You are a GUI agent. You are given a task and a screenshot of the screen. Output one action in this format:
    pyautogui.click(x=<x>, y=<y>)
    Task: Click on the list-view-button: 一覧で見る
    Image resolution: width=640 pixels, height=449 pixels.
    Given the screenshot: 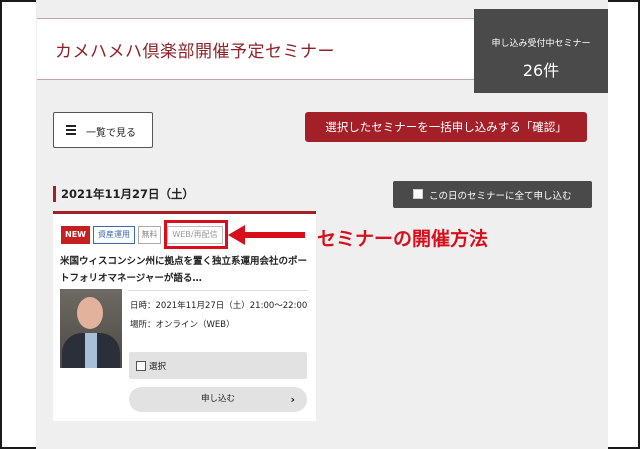 What is the action you would take?
    pyautogui.click(x=103, y=130)
    